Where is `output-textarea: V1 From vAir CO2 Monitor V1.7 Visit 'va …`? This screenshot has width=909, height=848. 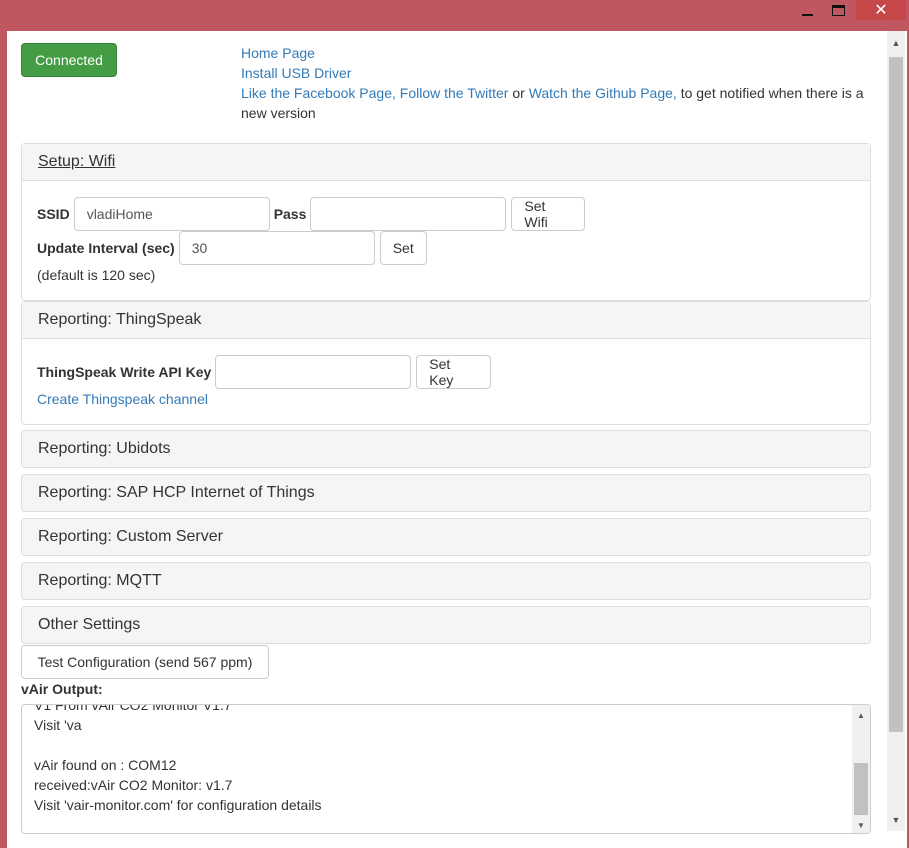 output-textarea: V1 From vAir CO2 Monitor V1.7 Visit 'va … is located at coordinates (446, 769).